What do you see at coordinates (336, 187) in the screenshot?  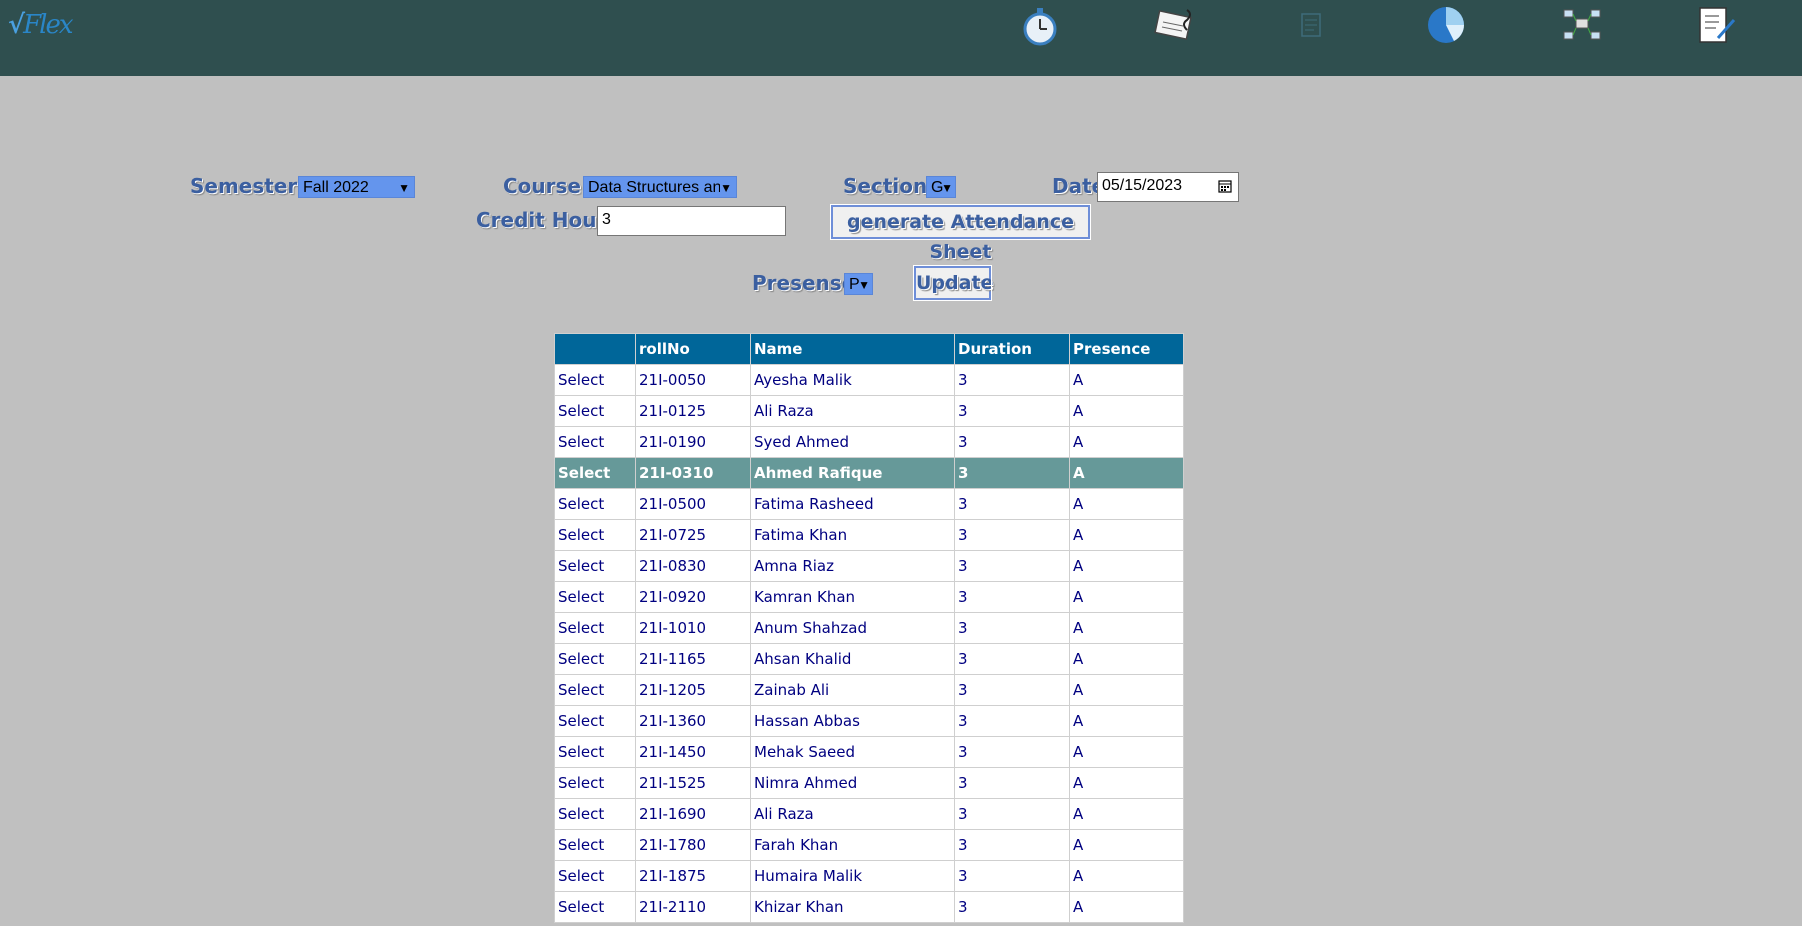 I see `semester-selected-value: Fall 2022` at bounding box center [336, 187].